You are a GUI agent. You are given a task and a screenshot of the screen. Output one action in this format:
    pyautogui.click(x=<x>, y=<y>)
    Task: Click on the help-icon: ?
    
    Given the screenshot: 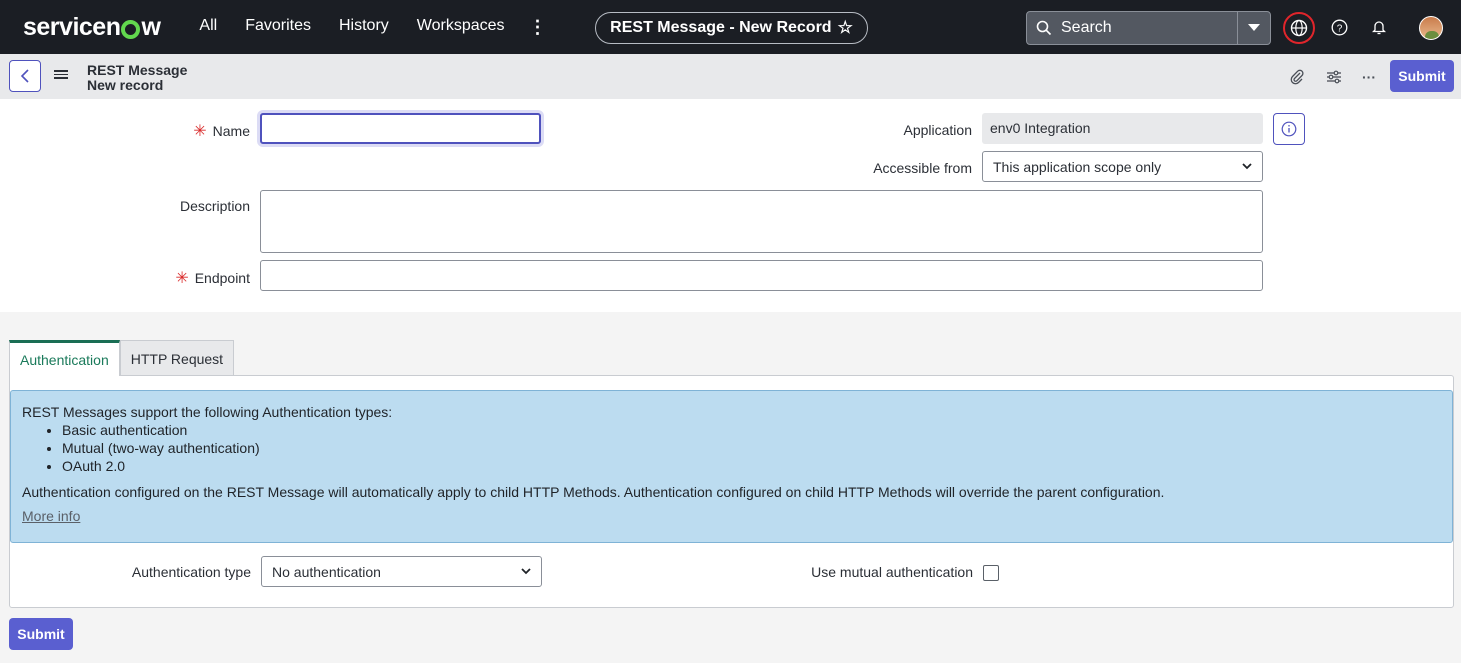 What is the action you would take?
    pyautogui.click(x=1339, y=27)
    